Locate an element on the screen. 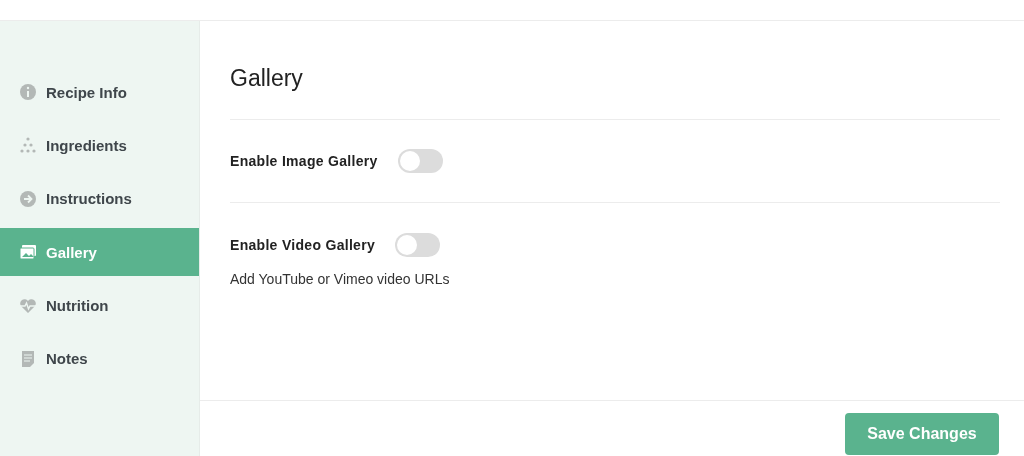 The width and height of the screenshot is (1024, 456). note-icon is located at coordinates (28, 358).